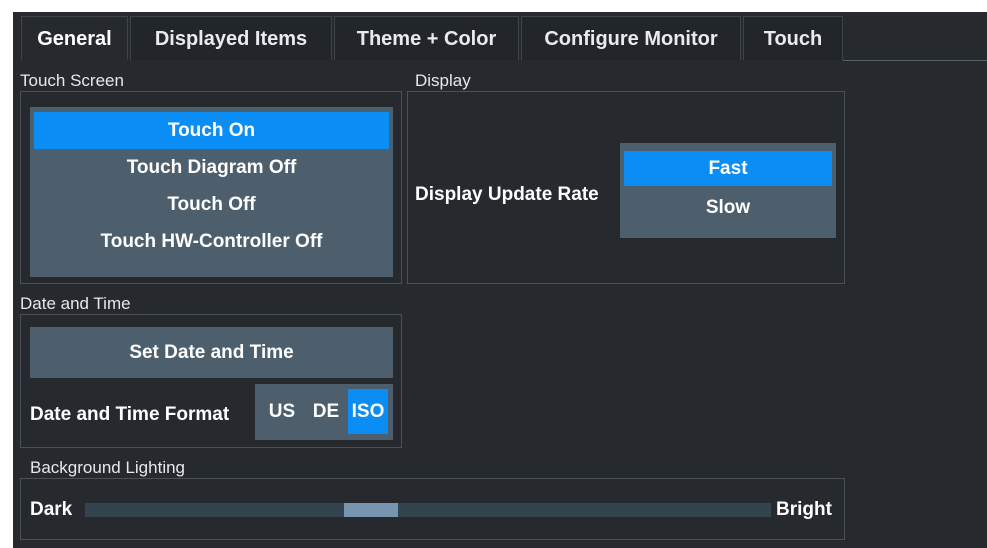  I want to click on touch-hw-controller-off-option: Touch HW-Controller Off, so click(211, 241).